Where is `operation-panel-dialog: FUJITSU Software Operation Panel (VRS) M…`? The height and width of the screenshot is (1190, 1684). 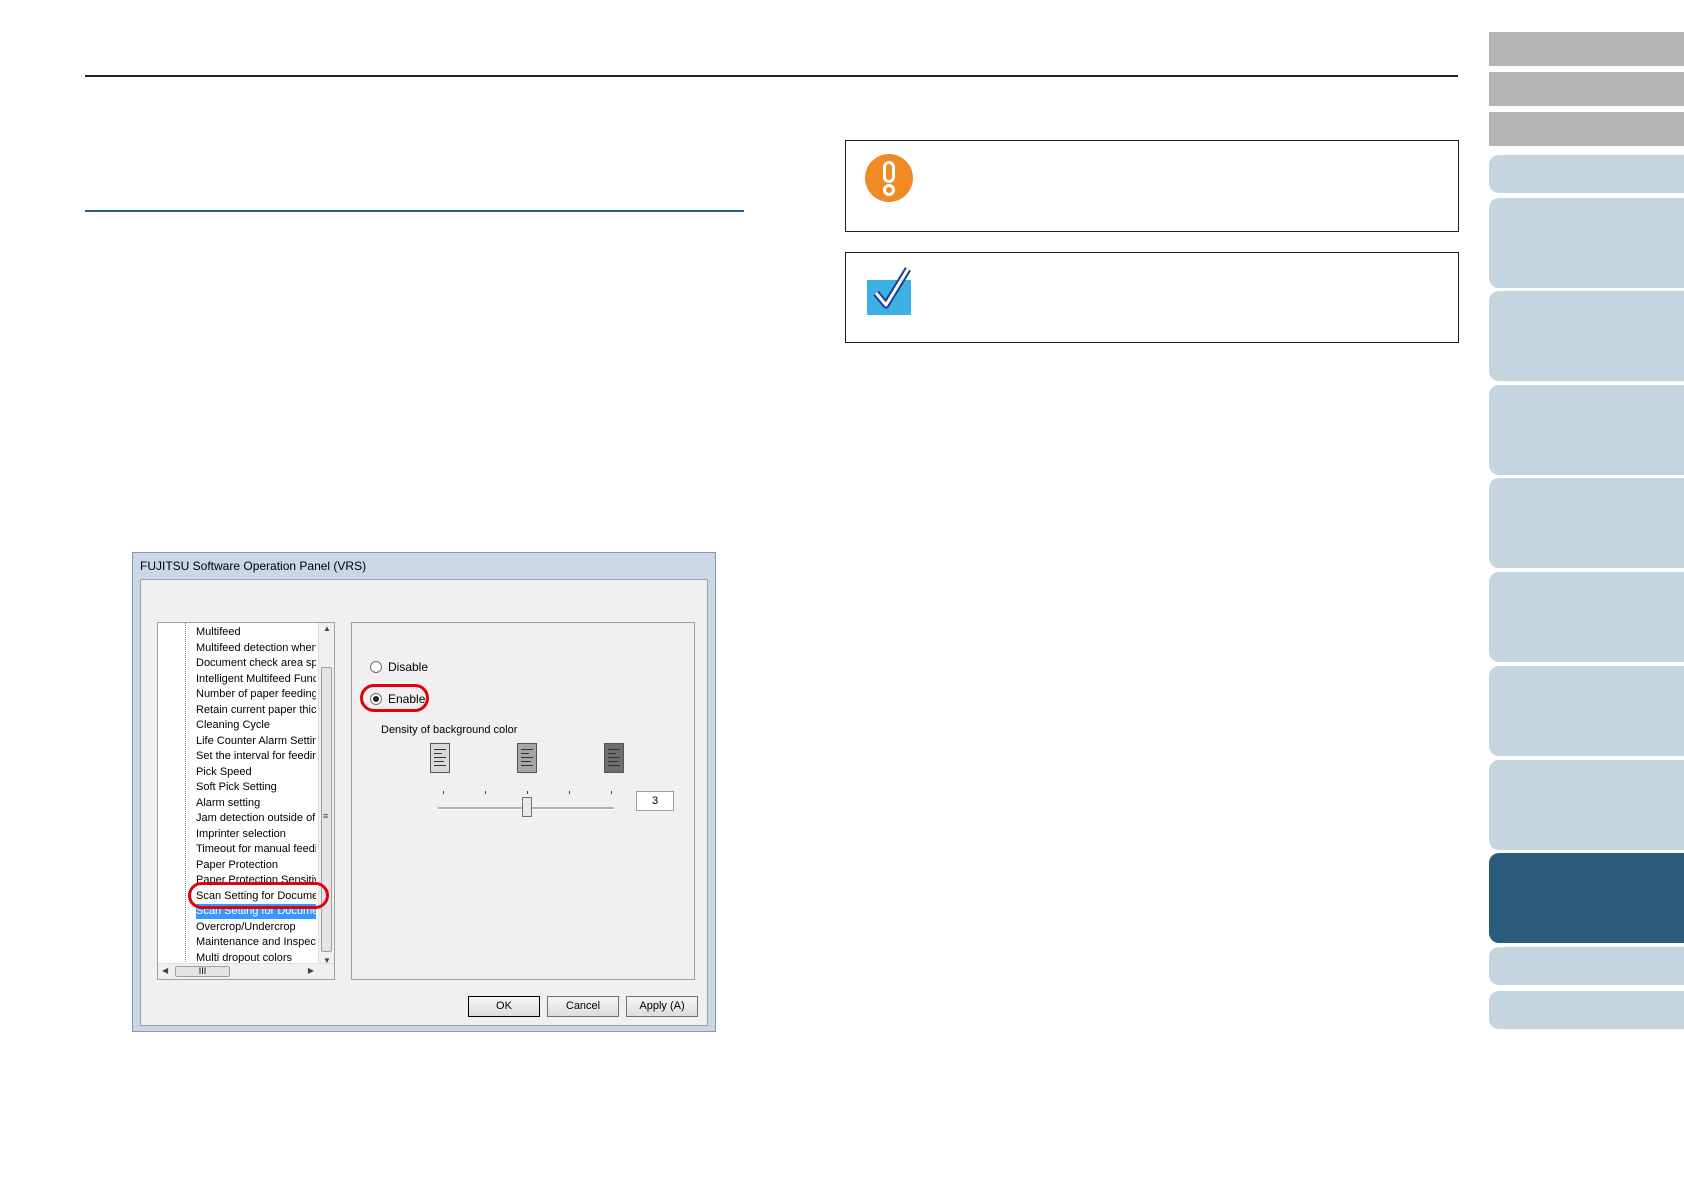 operation-panel-dialog: FUJITSU Software Operation Panel (VRS) M… is located at coordinates (424, 792).